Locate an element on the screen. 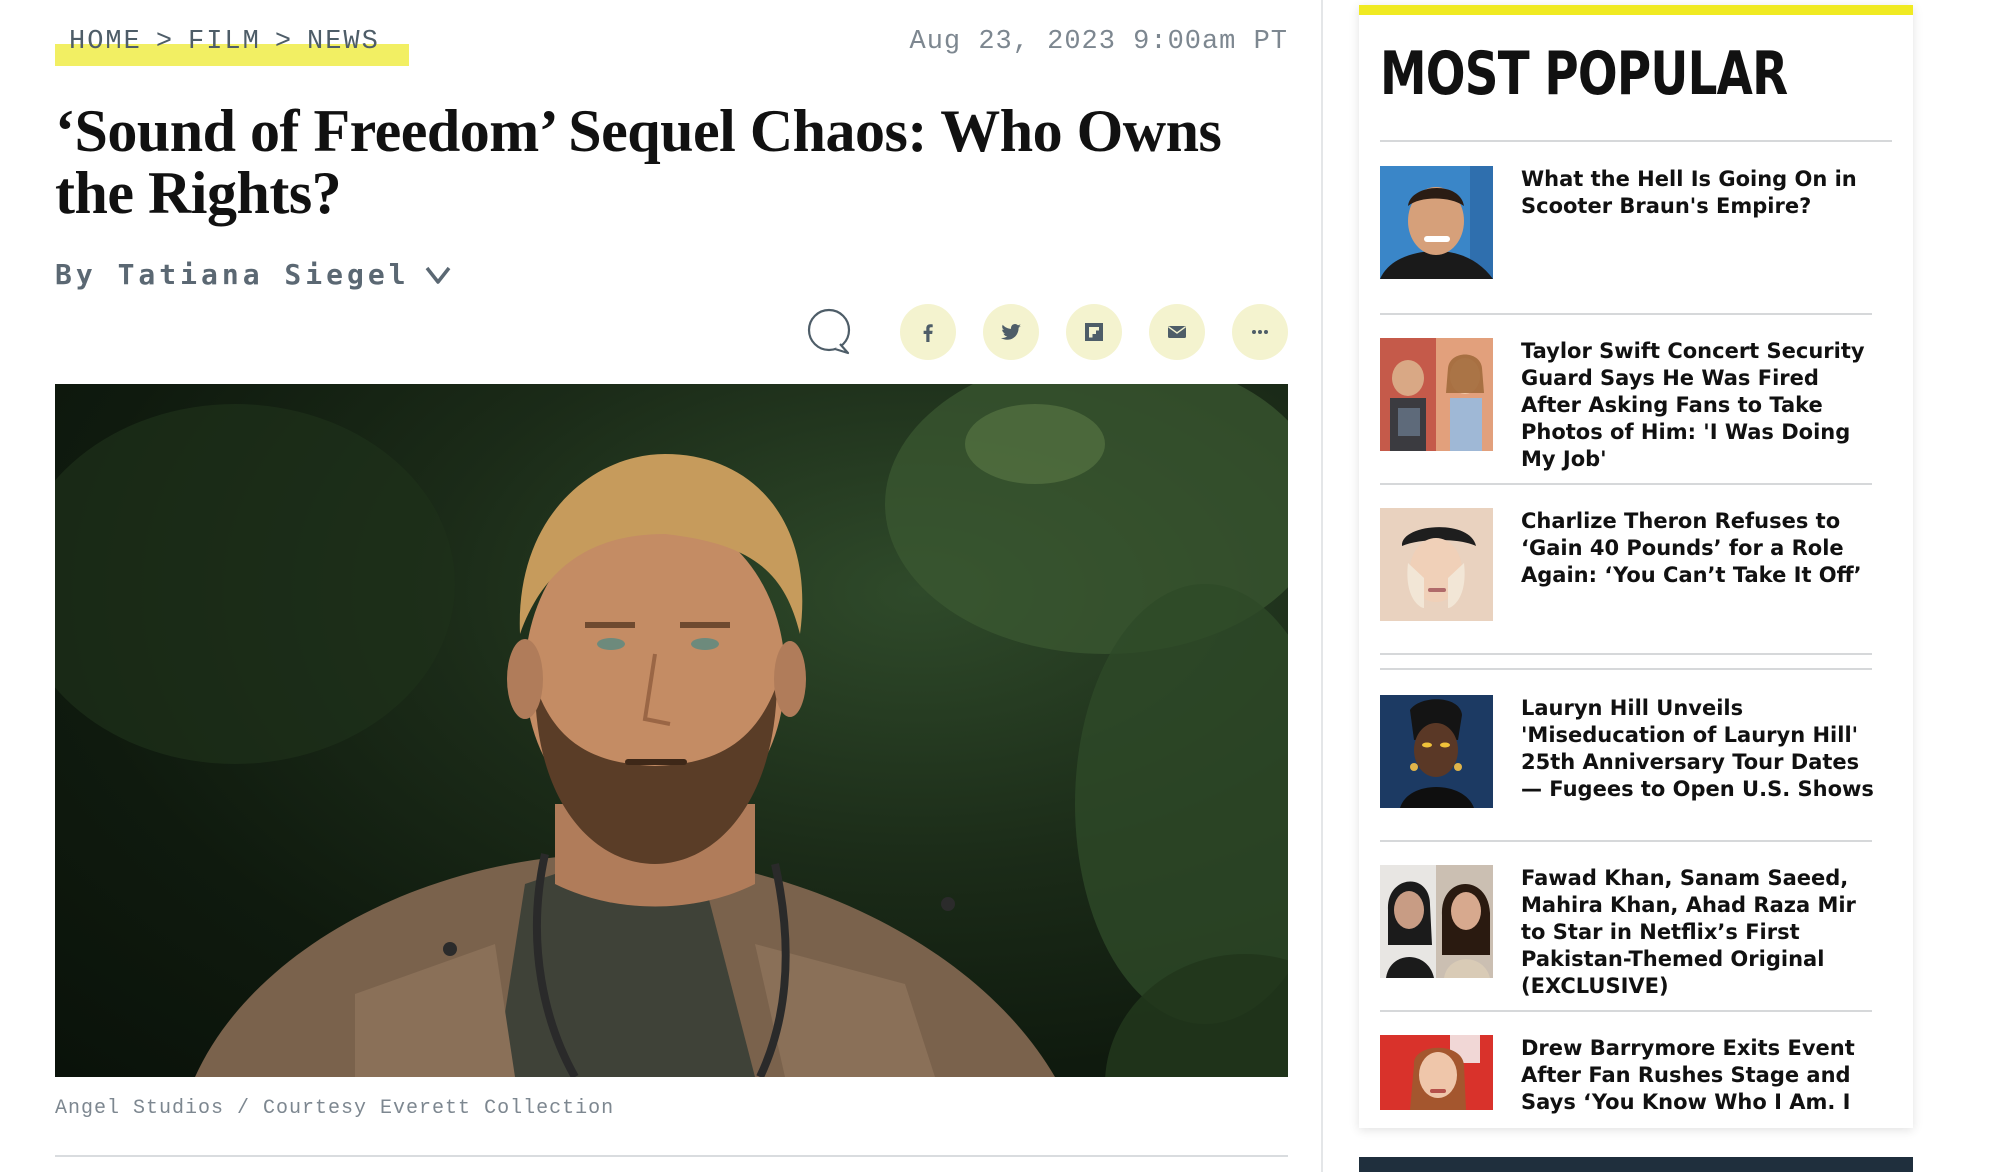 The image size is (2000, 1172). facebook-share-button is located at coordinates (928, 332).